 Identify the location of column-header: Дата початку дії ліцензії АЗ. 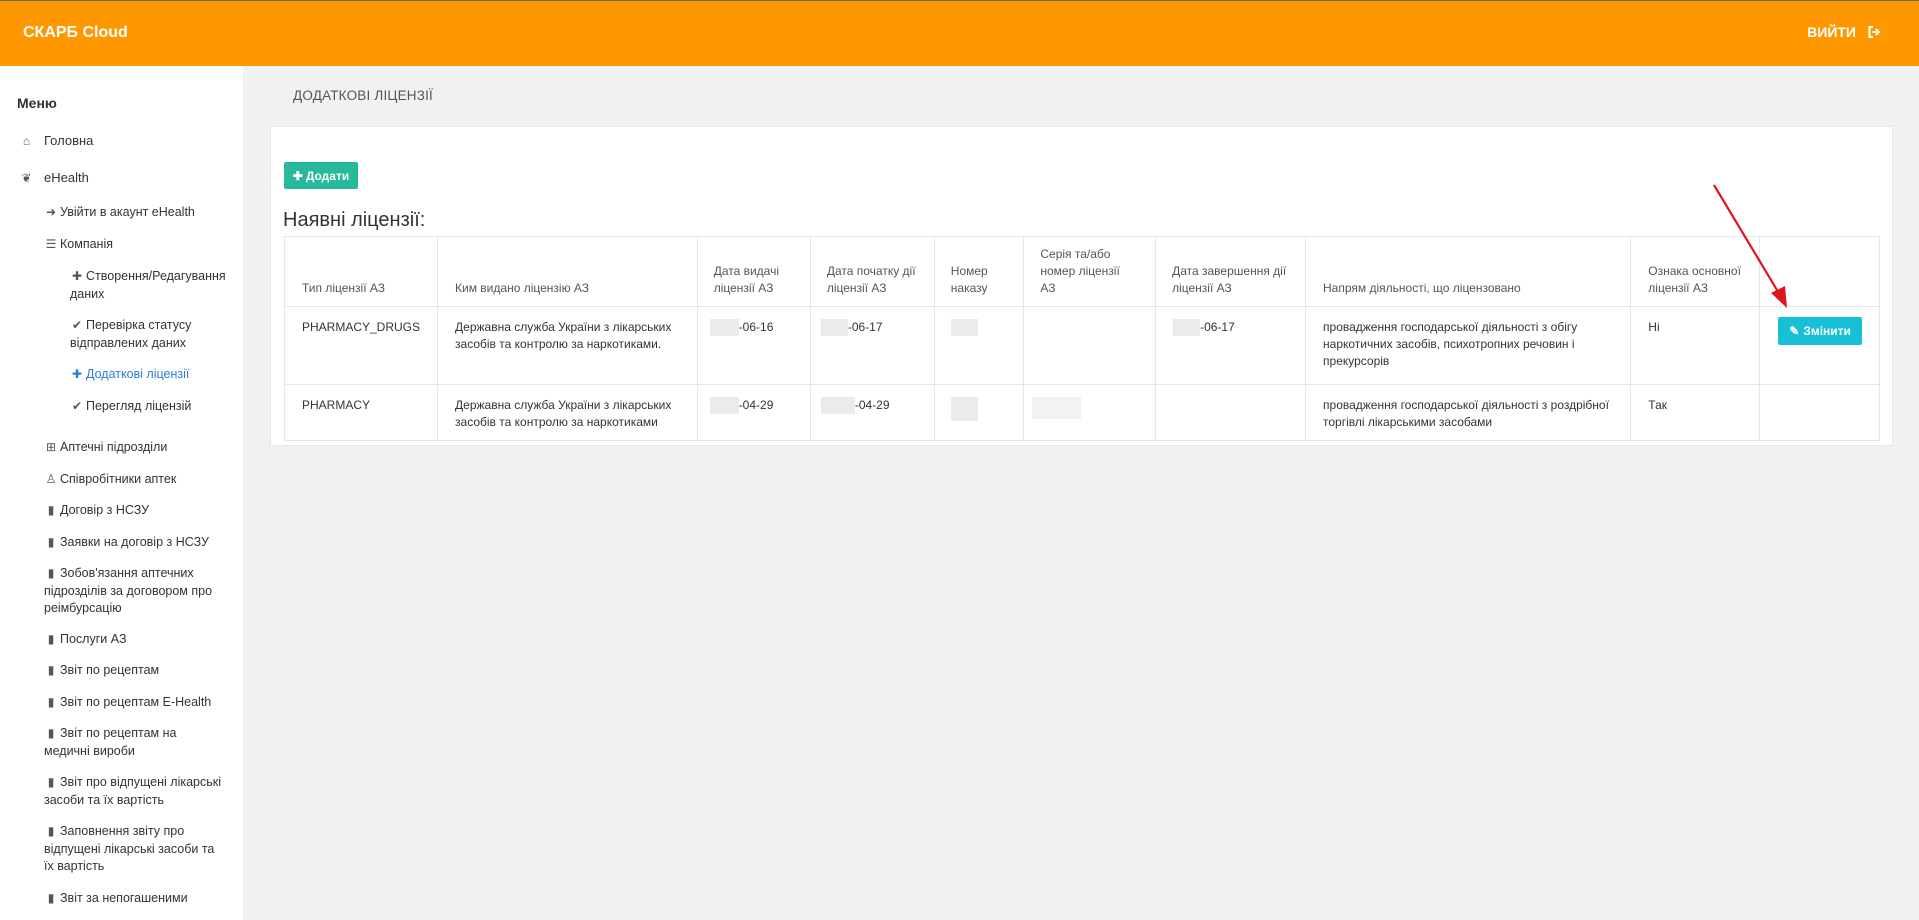
(872, 271).